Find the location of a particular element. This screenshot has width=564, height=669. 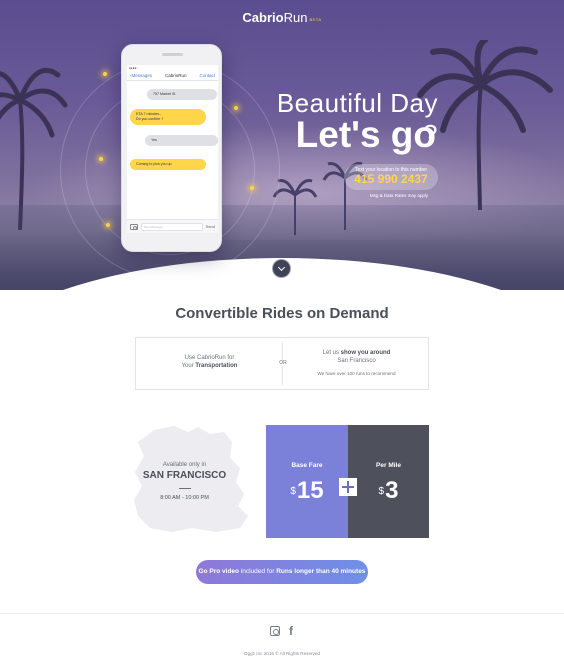

plus-icon is located at coordinates (348, 487).